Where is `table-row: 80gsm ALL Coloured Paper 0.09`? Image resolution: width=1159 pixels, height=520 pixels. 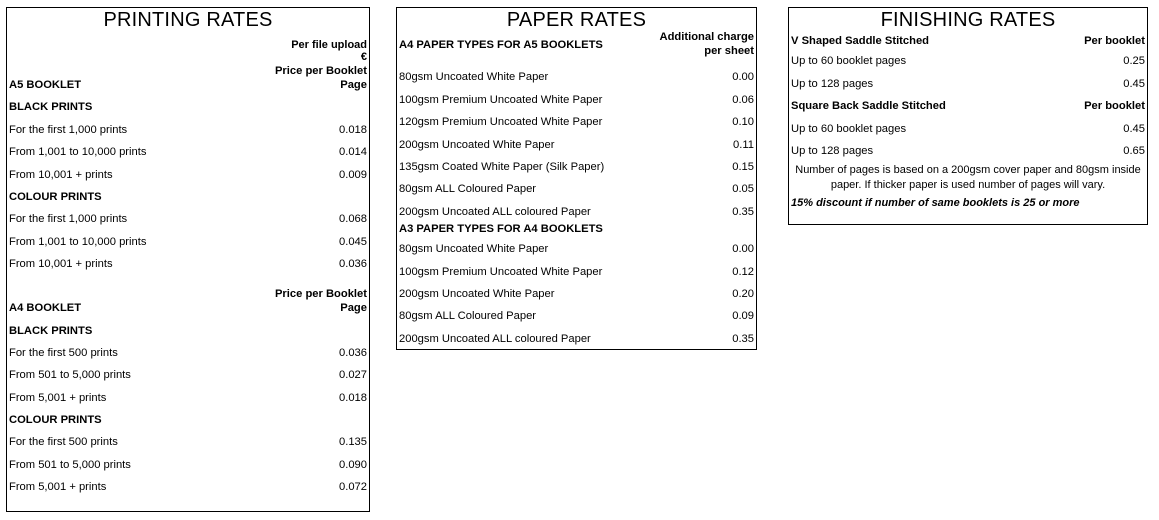
table-row: 80gsm ALL Coloured Paper 0.09 is located at coordinates (576, 316).